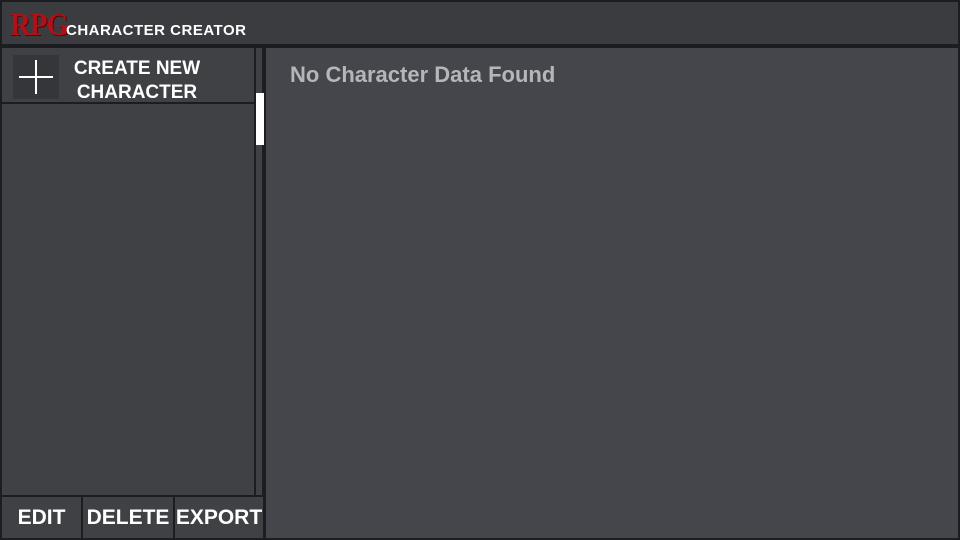 Image resolution: width=960 pixels, height=540 pixels. What do you see at coordinates (36, 77) in the screenshot?
I see `plus-icon` at bounding box center [36, 77].